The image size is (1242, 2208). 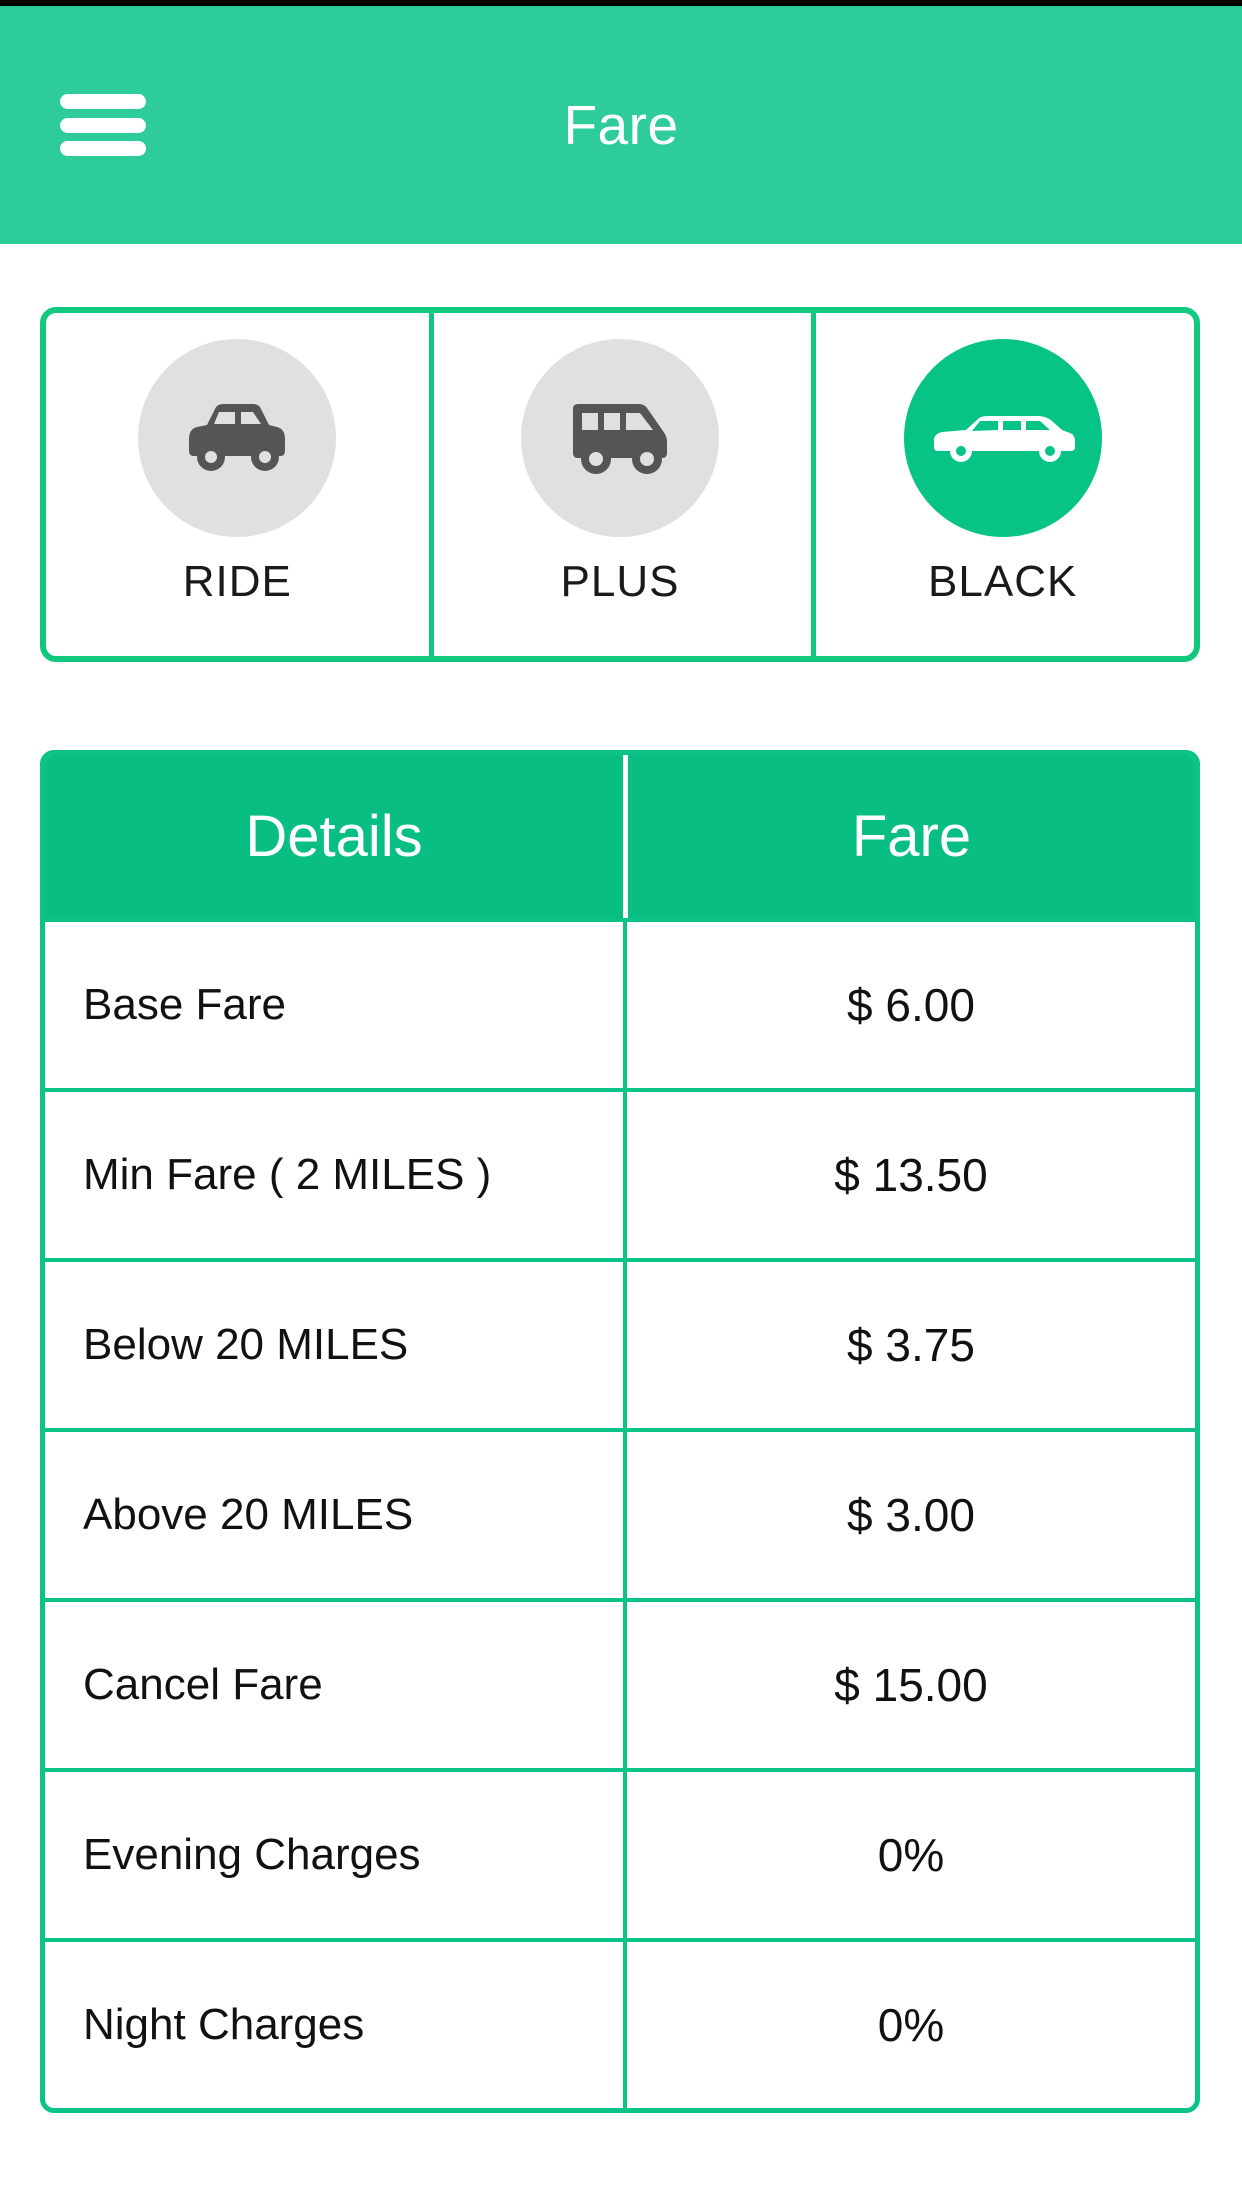 I want to click on vehicle-tab-plus: PLUS, so click(x=620, y=484).